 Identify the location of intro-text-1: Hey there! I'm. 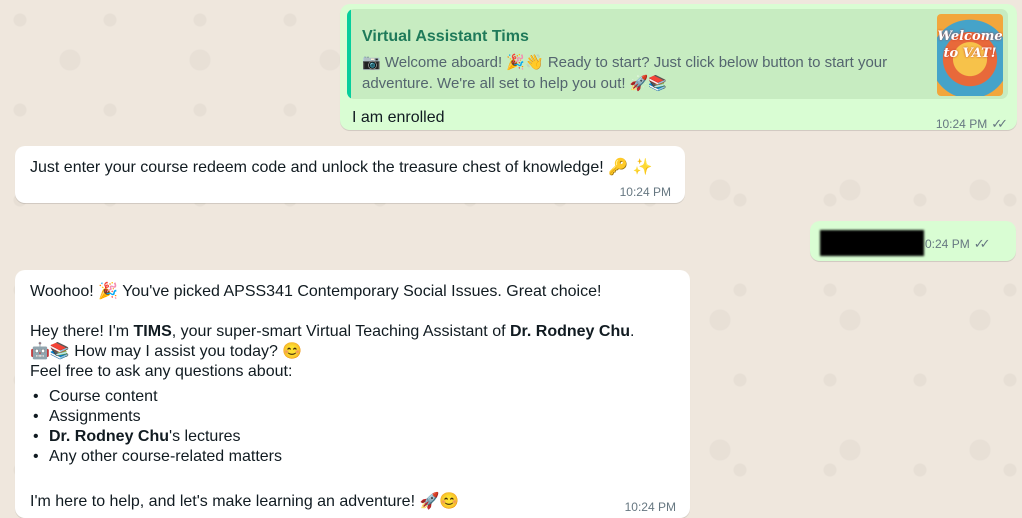
(82, 331).